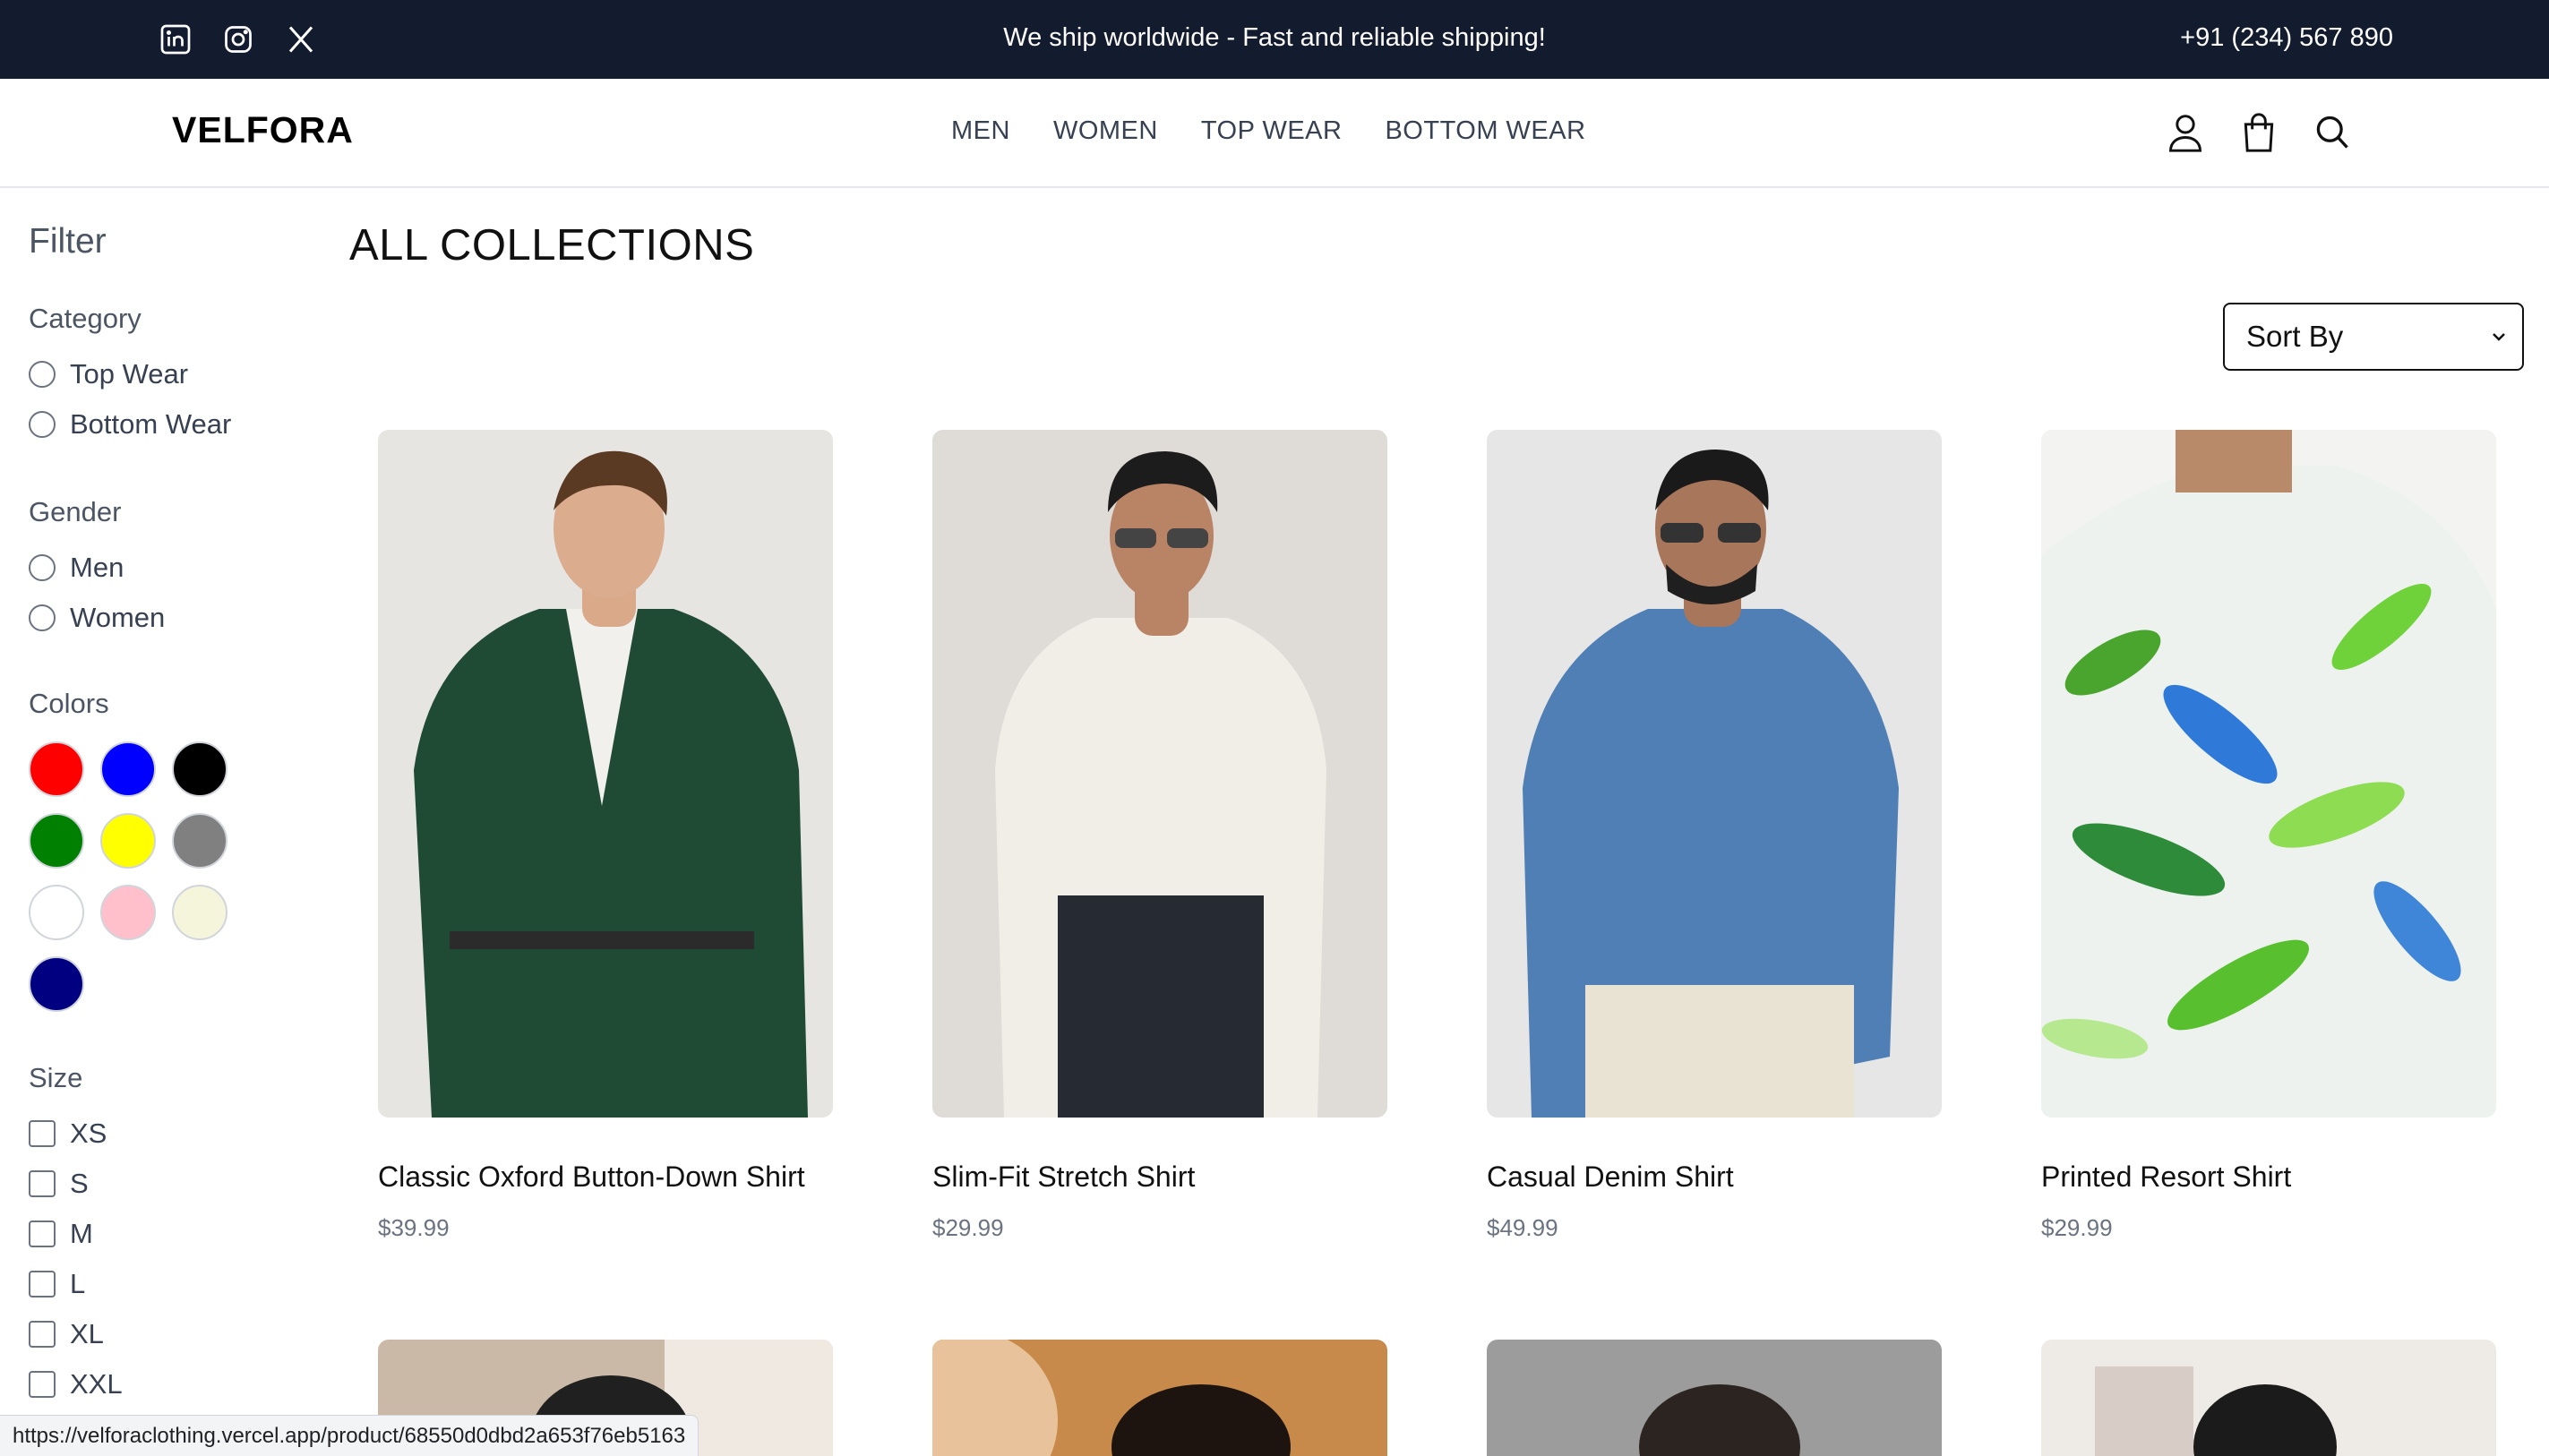 This screenshot has width=2549, height=1456. What do you see at coordinates (56, 841) in the screenshot?
I see `color-swatch-green` at bounding box center [56, 841].